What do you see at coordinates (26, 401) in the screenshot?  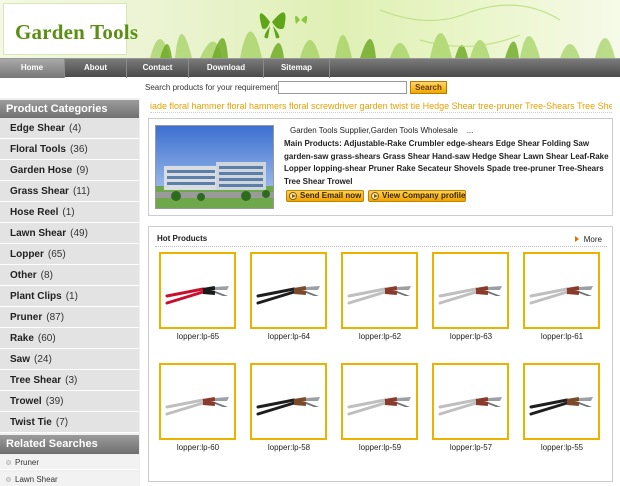 I see `category-name: Trowel` at bounding box center [26, 401].